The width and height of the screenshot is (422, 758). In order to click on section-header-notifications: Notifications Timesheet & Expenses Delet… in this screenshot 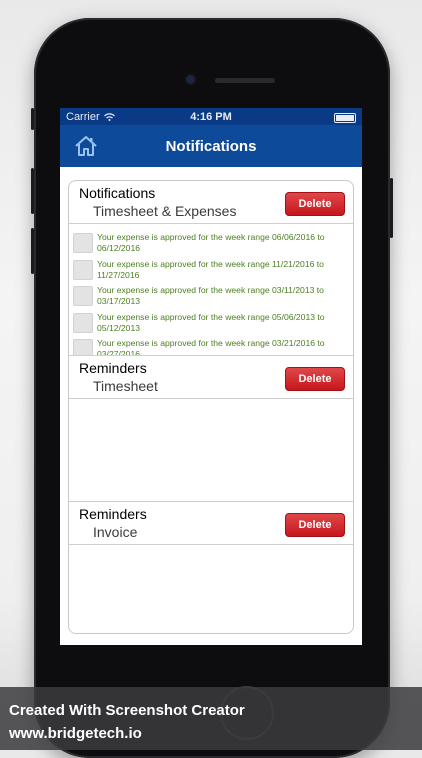, I will do `click(211, 202)`.